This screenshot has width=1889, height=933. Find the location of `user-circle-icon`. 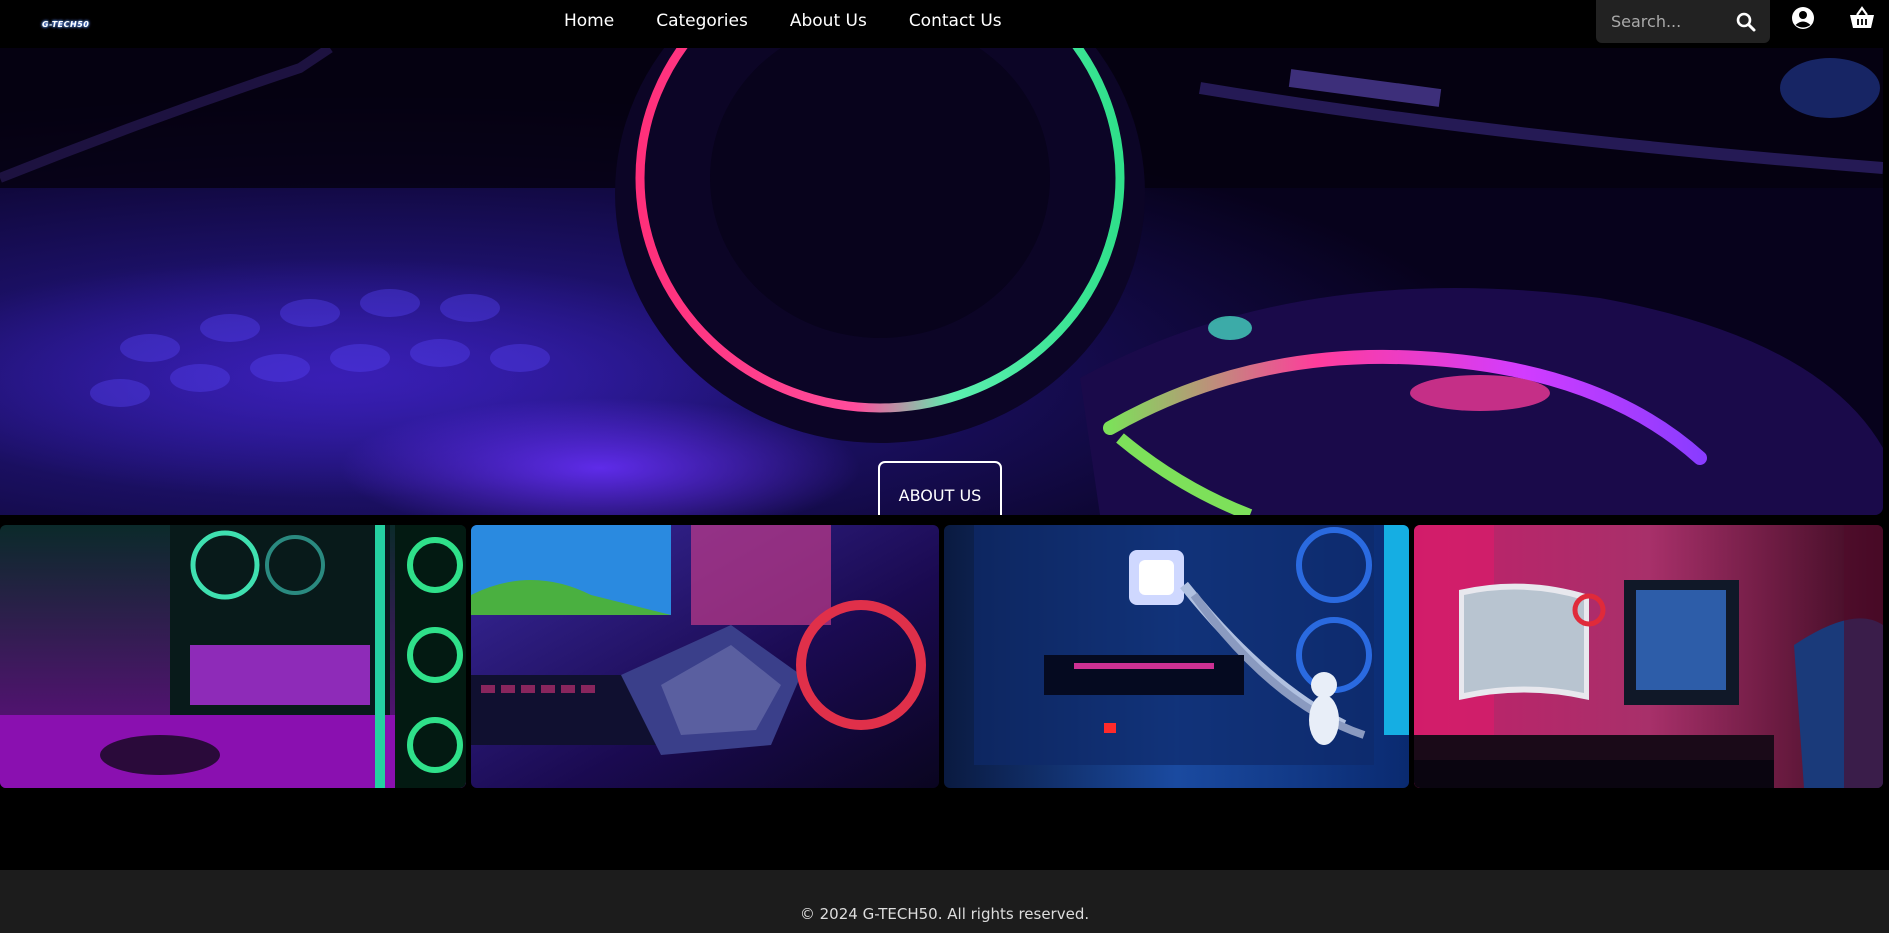

user-circle-icon is located at coordinates (1803, 18).